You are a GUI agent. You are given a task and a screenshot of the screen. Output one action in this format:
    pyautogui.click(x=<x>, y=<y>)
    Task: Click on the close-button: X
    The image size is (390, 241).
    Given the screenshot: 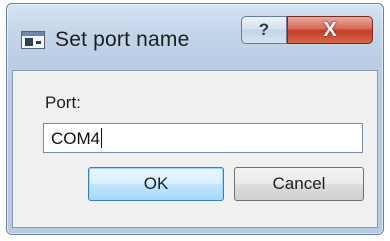 What is the action you would take?
    pyautogui.click(x=330, y=30)
    